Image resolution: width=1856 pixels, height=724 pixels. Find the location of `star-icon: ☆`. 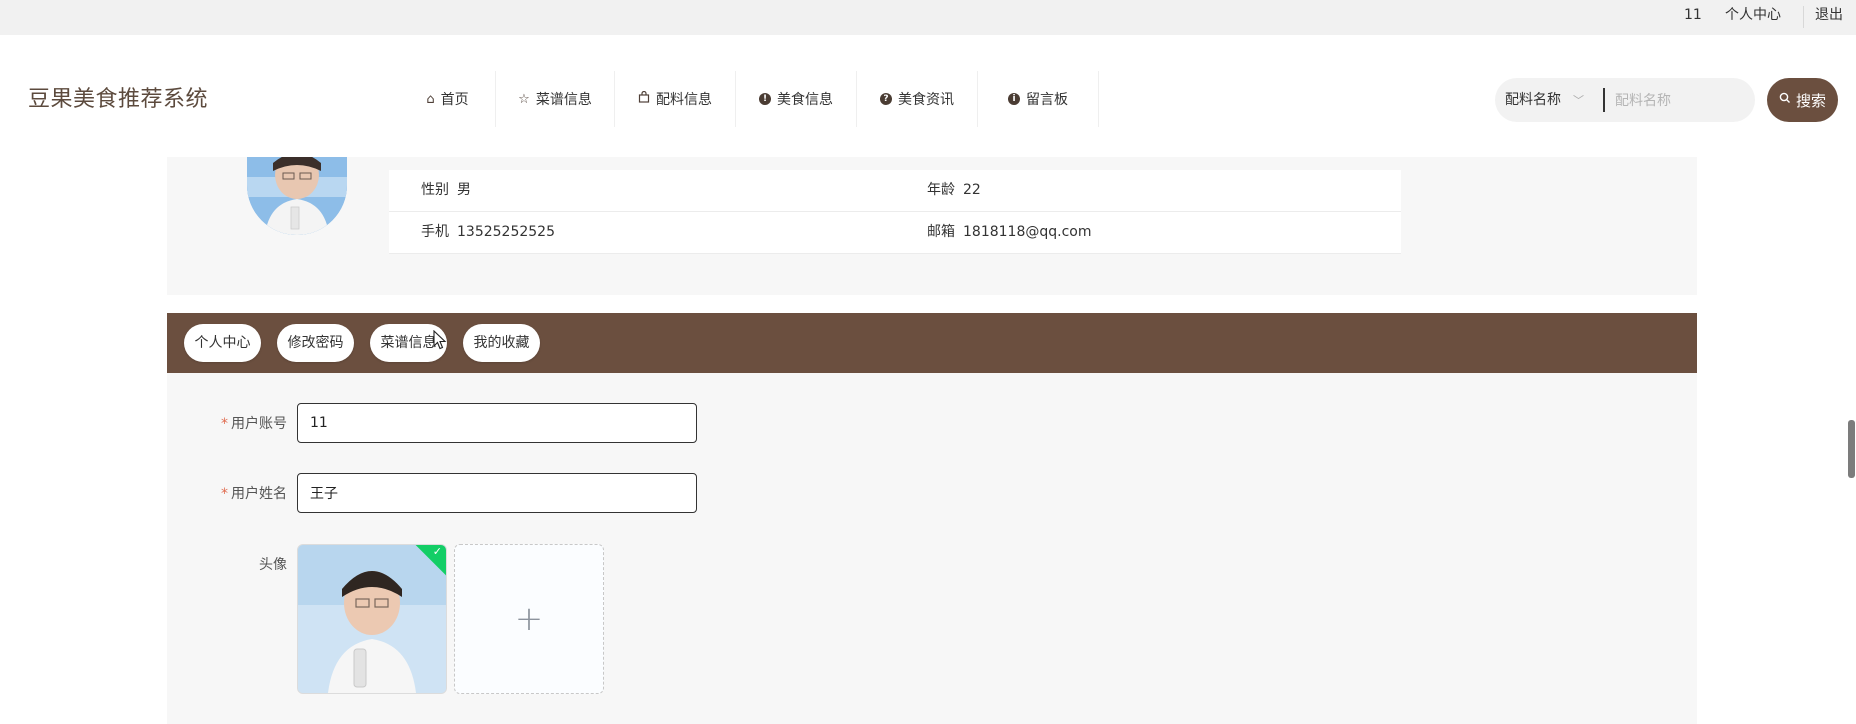

star-icon: ☆ is located at coordinates (524, 99).